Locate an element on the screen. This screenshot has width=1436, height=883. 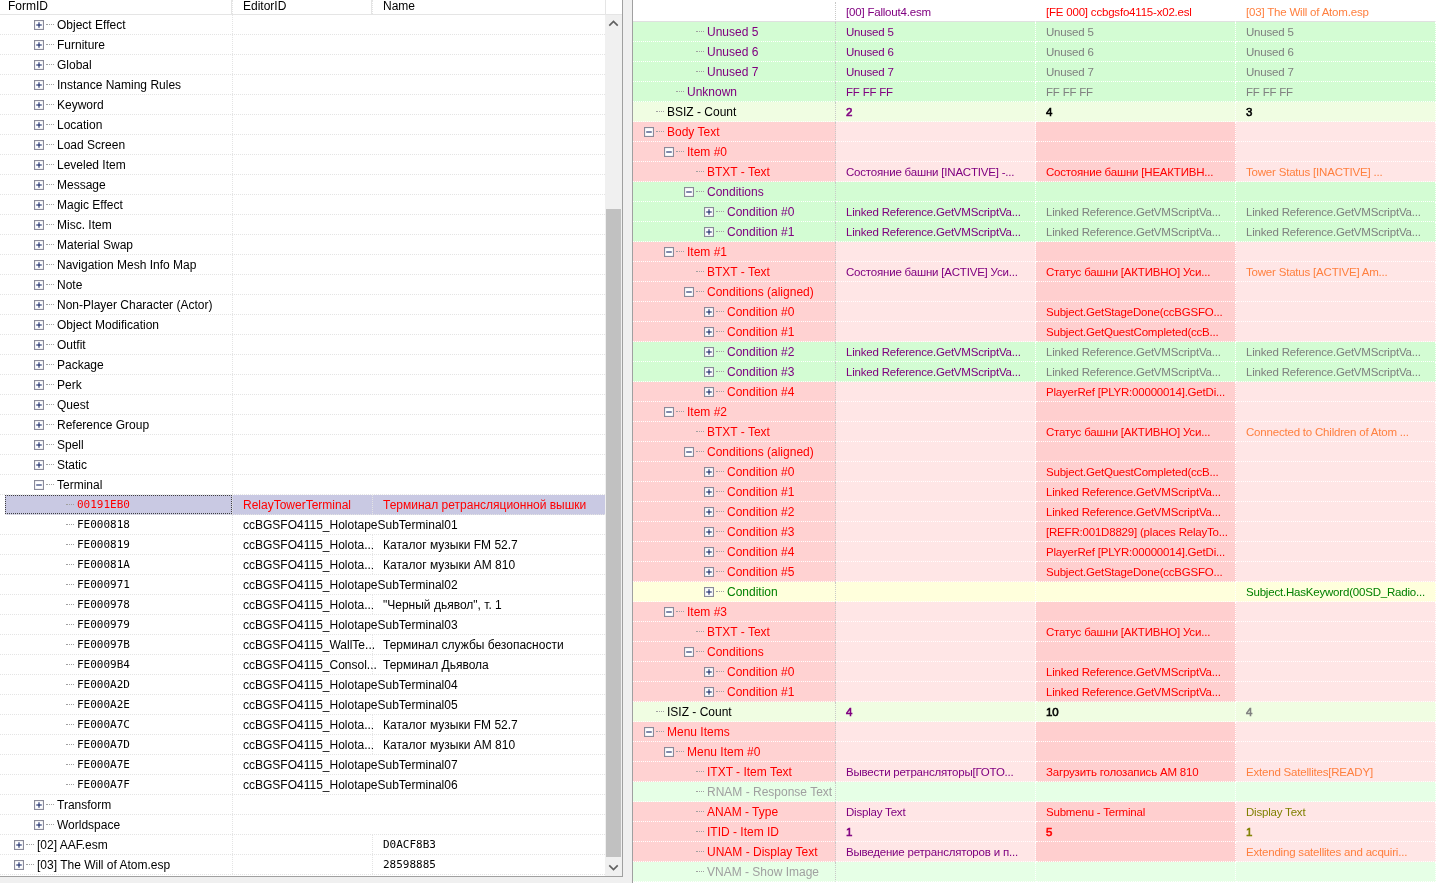
column-header: Name is located at coordinates (489, 7).